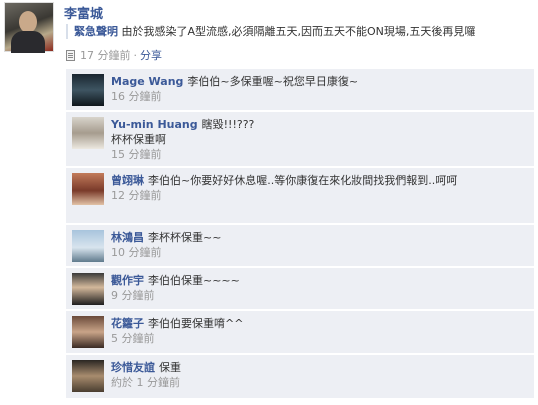  Describe the element at coordinates (127, 323) in the screenshot. I see `commenter-name-link: 花籮子` at that location.